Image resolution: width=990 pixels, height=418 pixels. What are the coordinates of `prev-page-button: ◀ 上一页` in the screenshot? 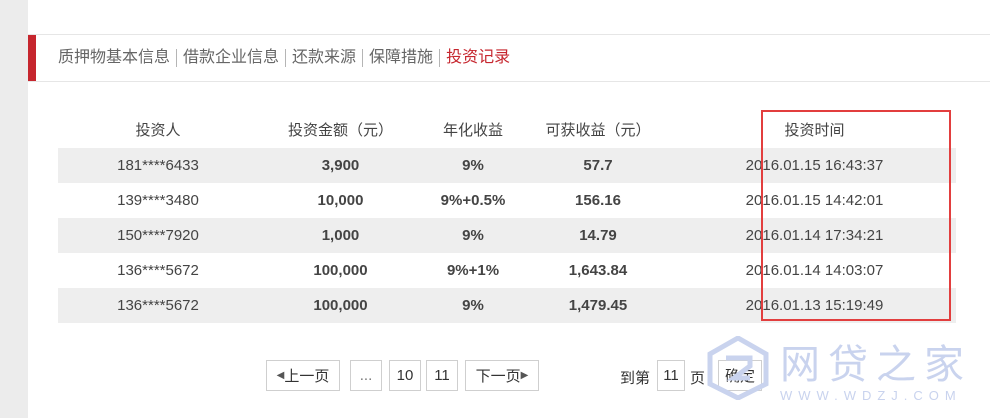 It's located at (303, 375).